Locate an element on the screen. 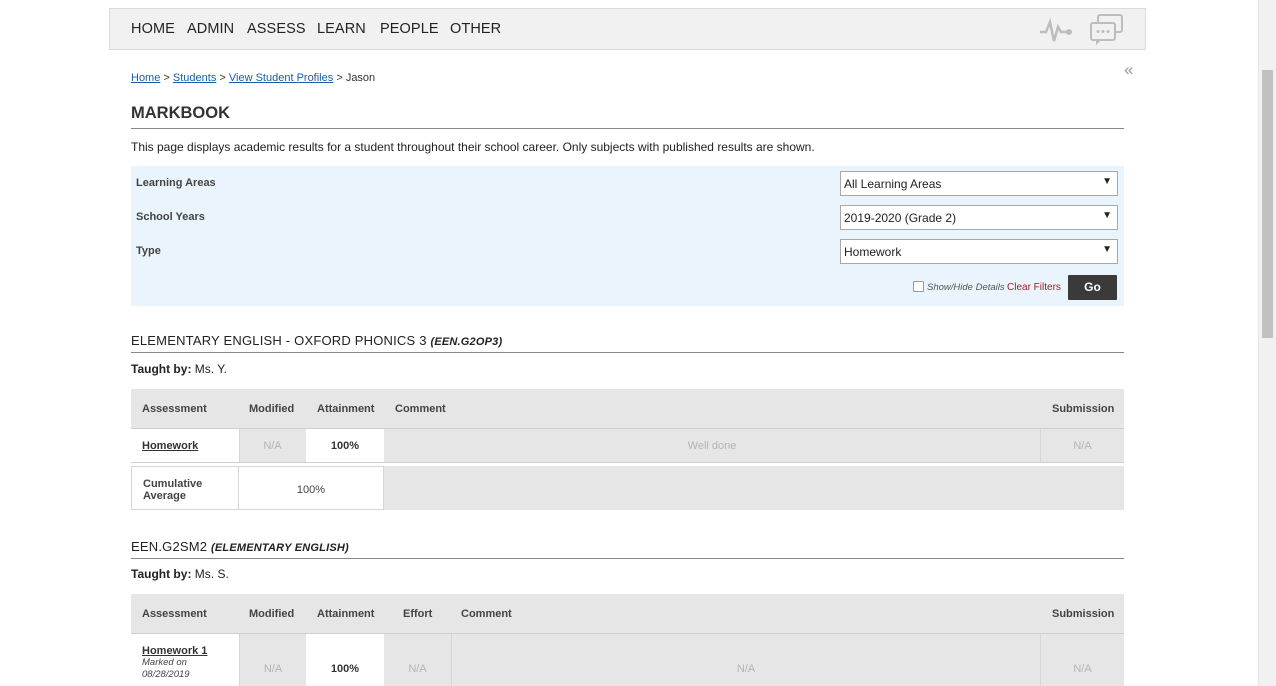  chat-icon is located at coordinates (1107, 32).